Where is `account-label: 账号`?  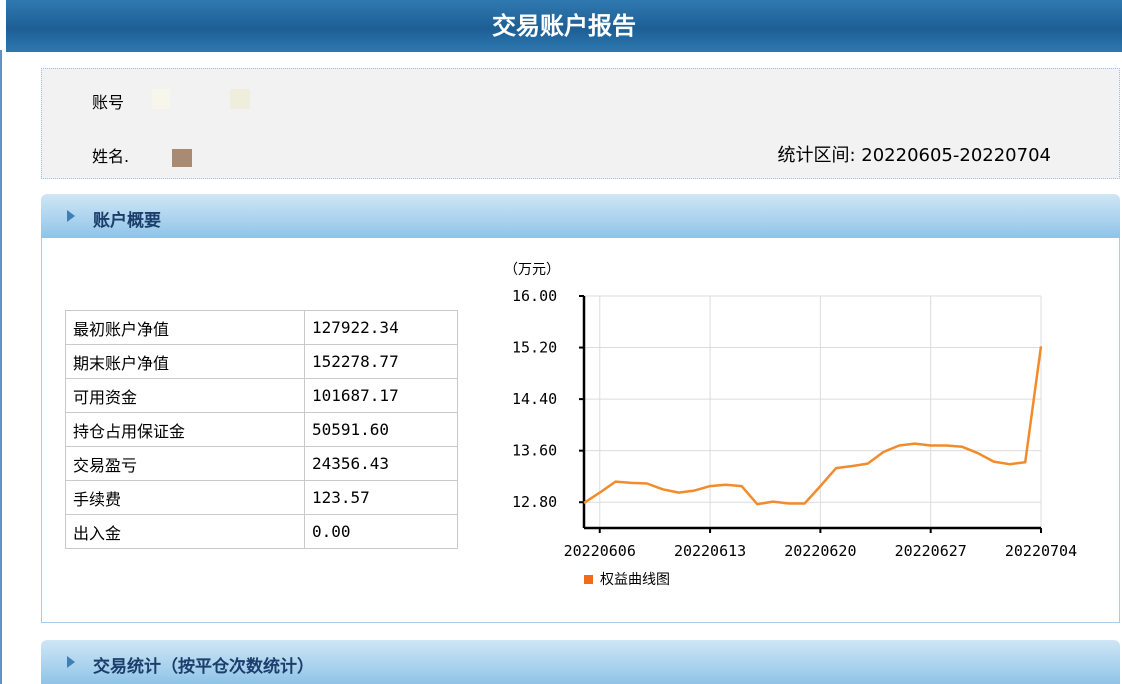
account-label: 账号 is located at coordinates (108, 102).